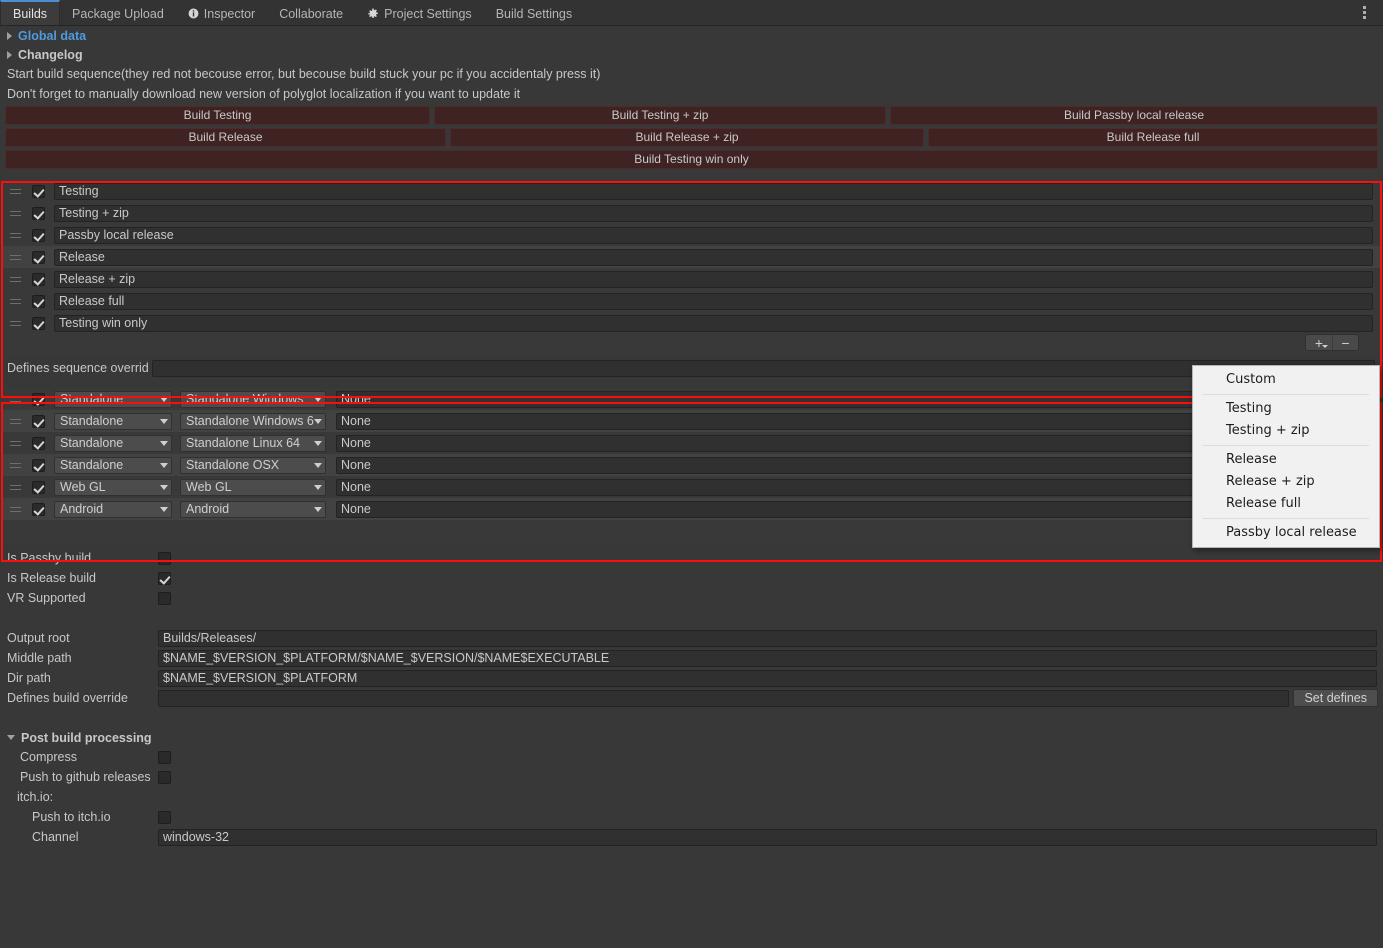 Image resolution: width=1383 pixels, height=948 pixels. Describe the element at coordinates (724, 698) in the screenshot. I see `defines-build-override-field` at that location.